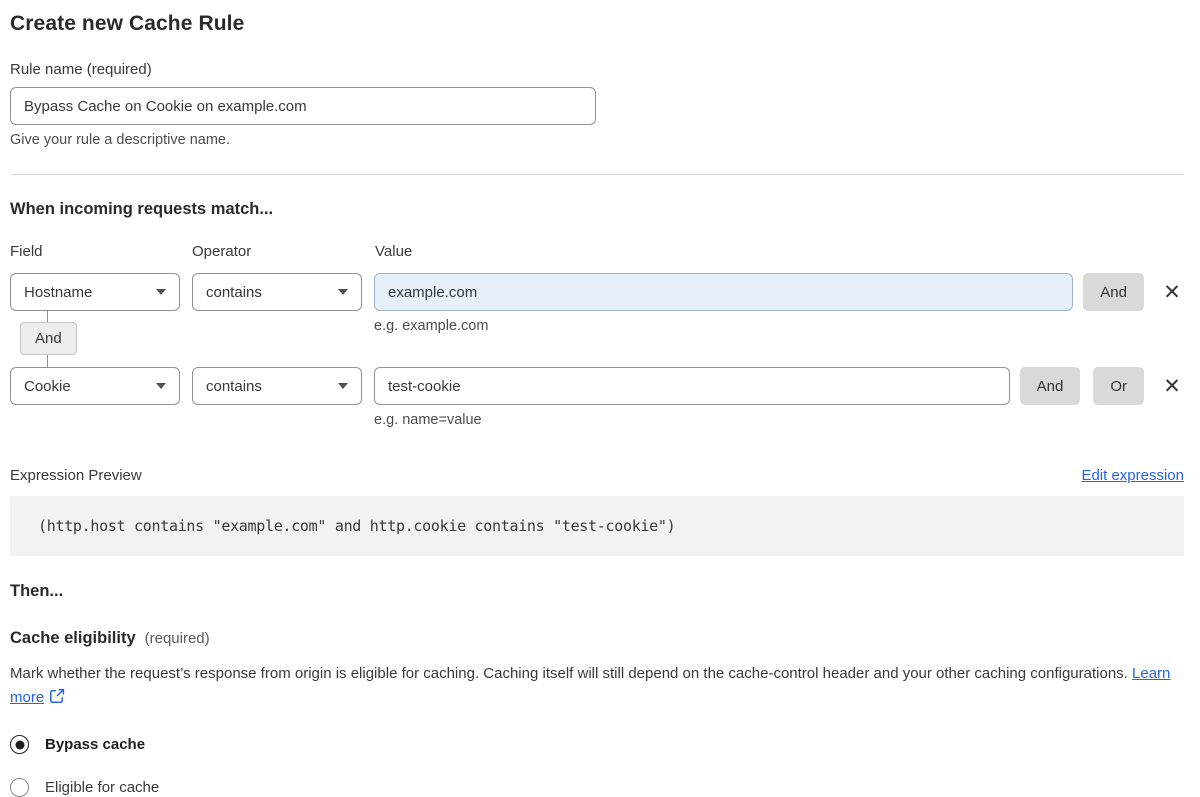 This screenshot has width=1200, height=797. I want to click on expression-preview-label: Expression Preview, so click(76, 475).